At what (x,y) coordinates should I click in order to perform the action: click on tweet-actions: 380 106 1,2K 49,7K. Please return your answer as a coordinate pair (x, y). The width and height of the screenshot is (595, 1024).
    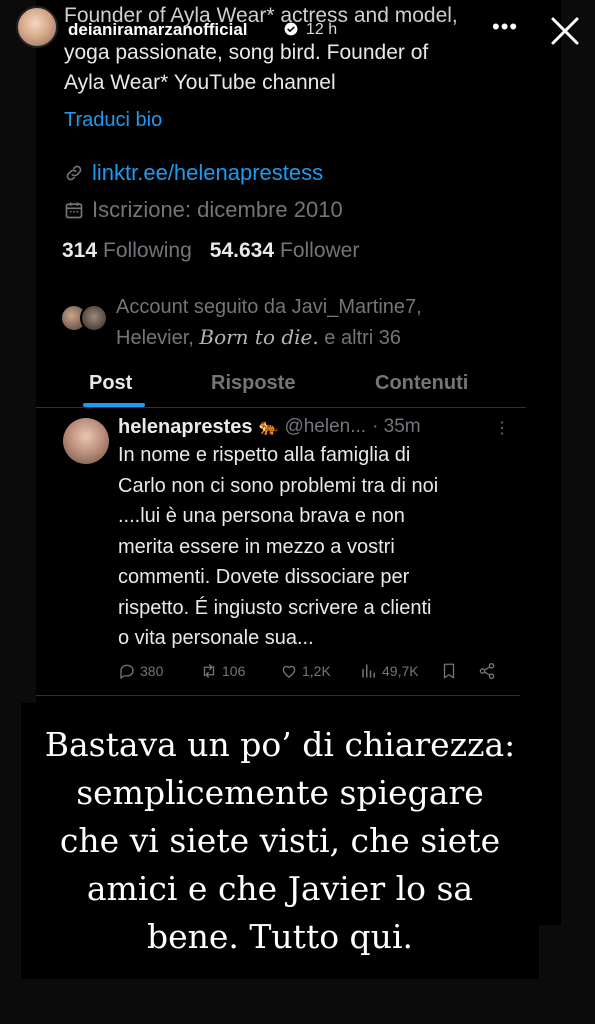
    Looking at the image, I should click on (313, 675).